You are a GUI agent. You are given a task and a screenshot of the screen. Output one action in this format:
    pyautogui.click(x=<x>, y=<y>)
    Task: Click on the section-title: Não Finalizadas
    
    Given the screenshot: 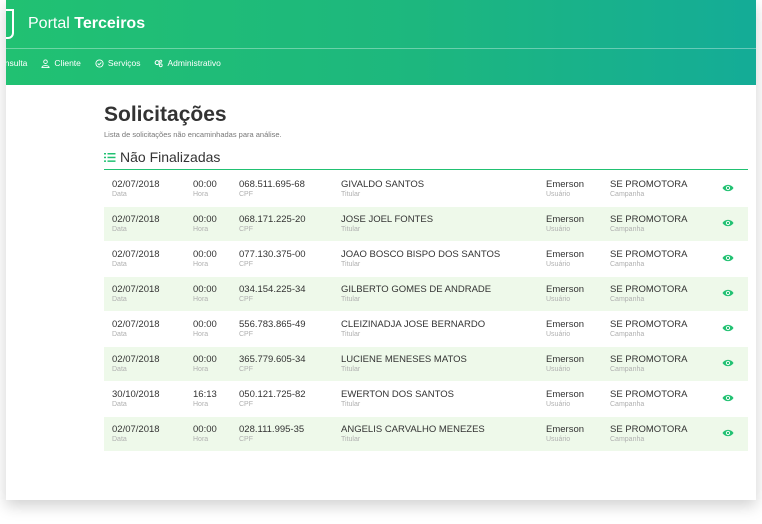 What is the action you would take?
    pyautogui.click(x=170, y=157)
    